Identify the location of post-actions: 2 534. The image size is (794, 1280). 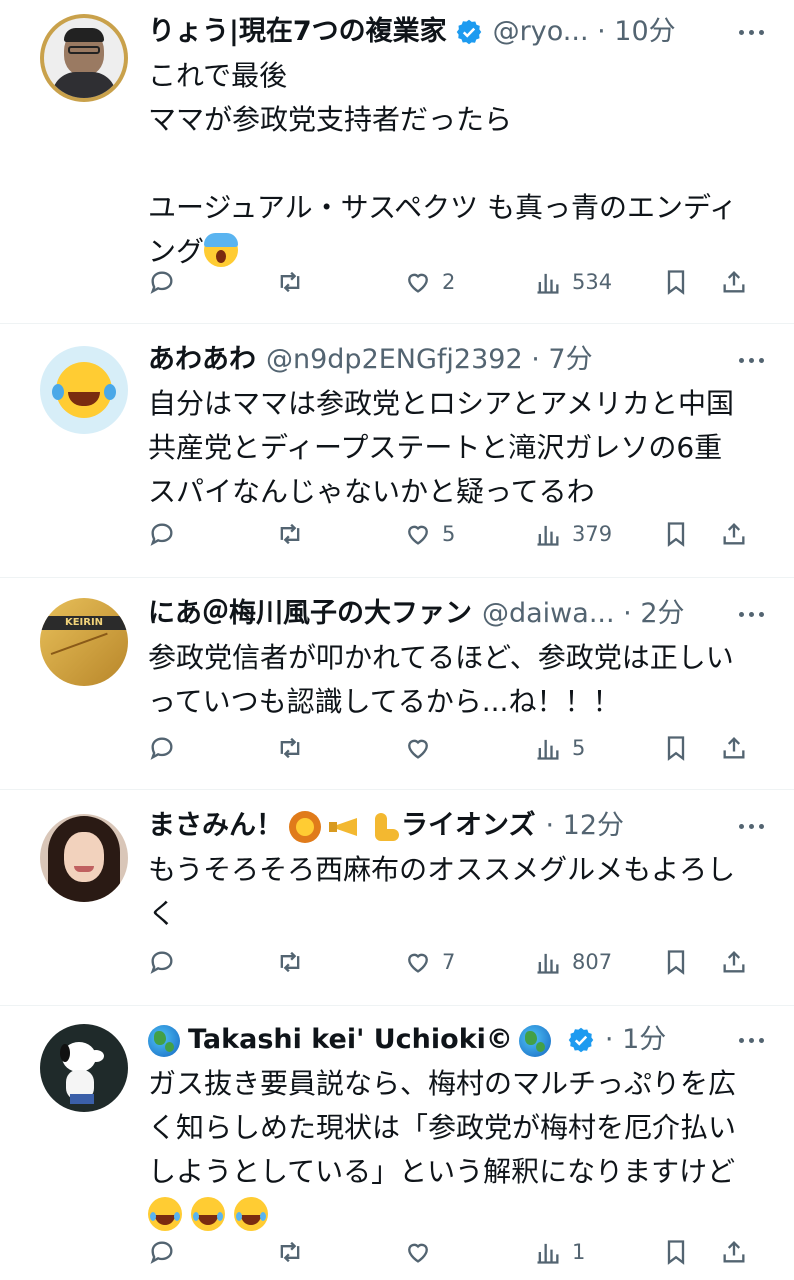
(451, 282).